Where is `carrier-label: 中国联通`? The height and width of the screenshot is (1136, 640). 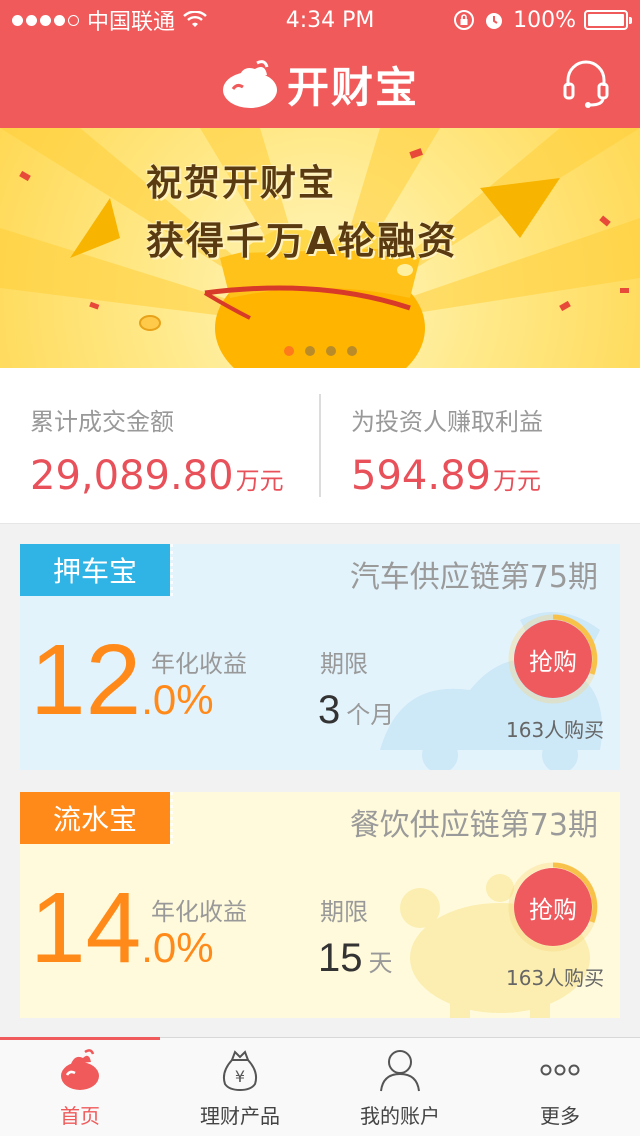
carrier-label: 中国联通 is located at coordinates (131, 22).